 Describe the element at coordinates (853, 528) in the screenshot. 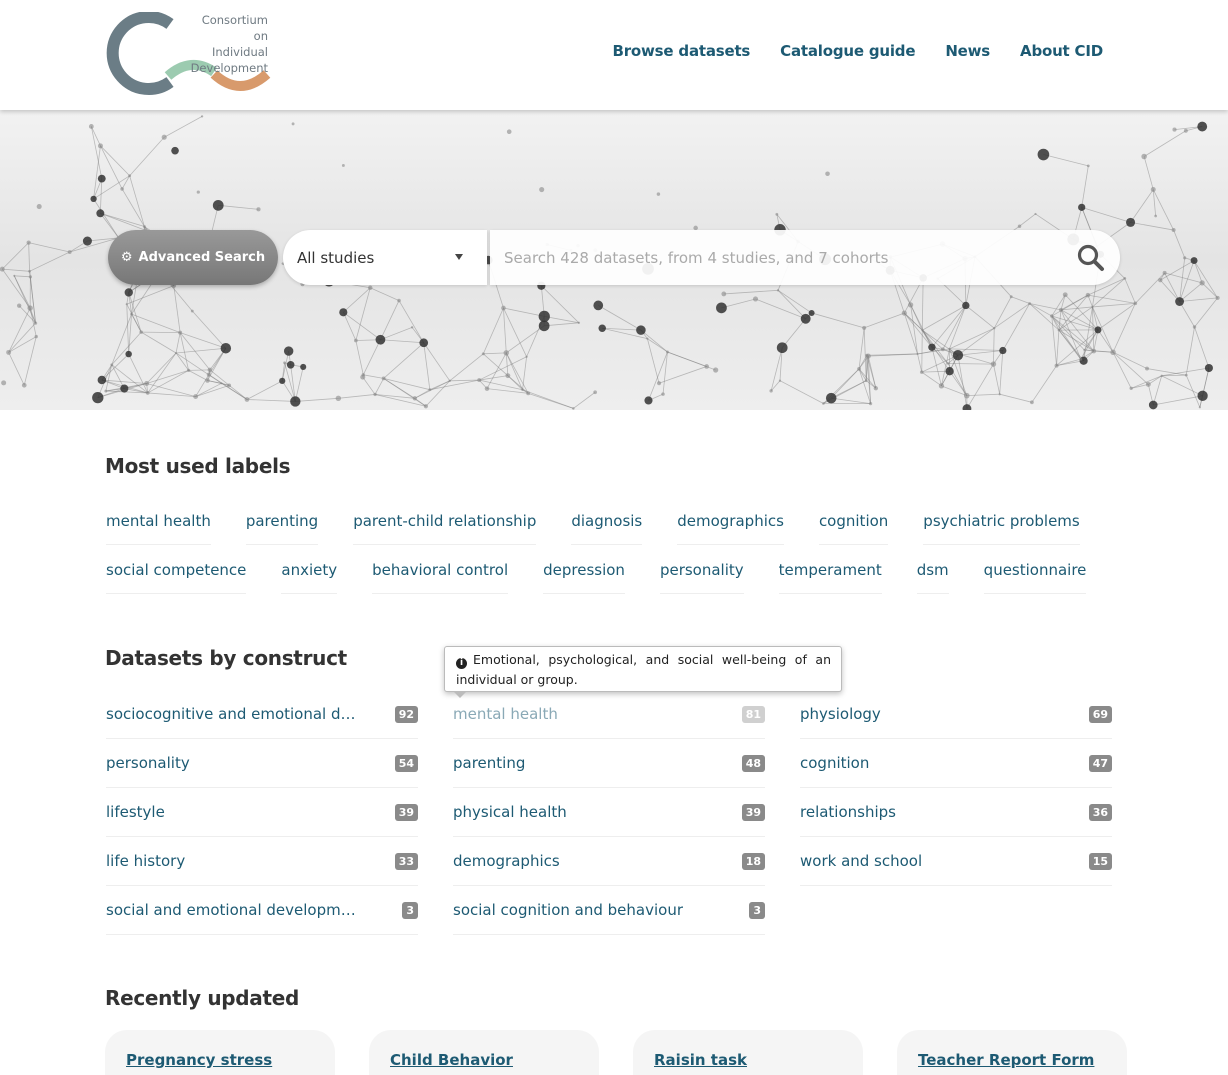

I see `label-link: cognition` at that location.